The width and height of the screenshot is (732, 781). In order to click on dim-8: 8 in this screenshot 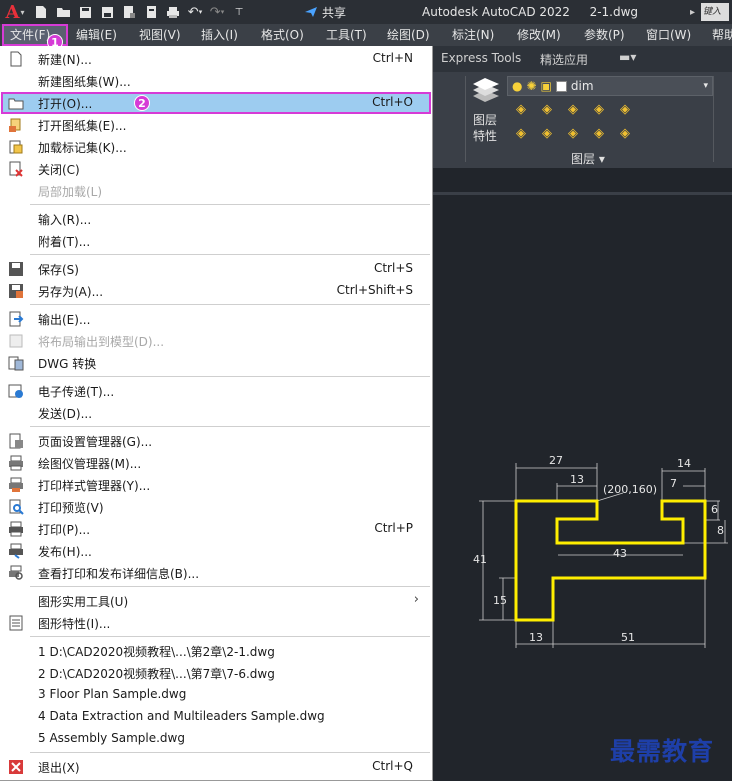, I will do `click(720, 530)`.